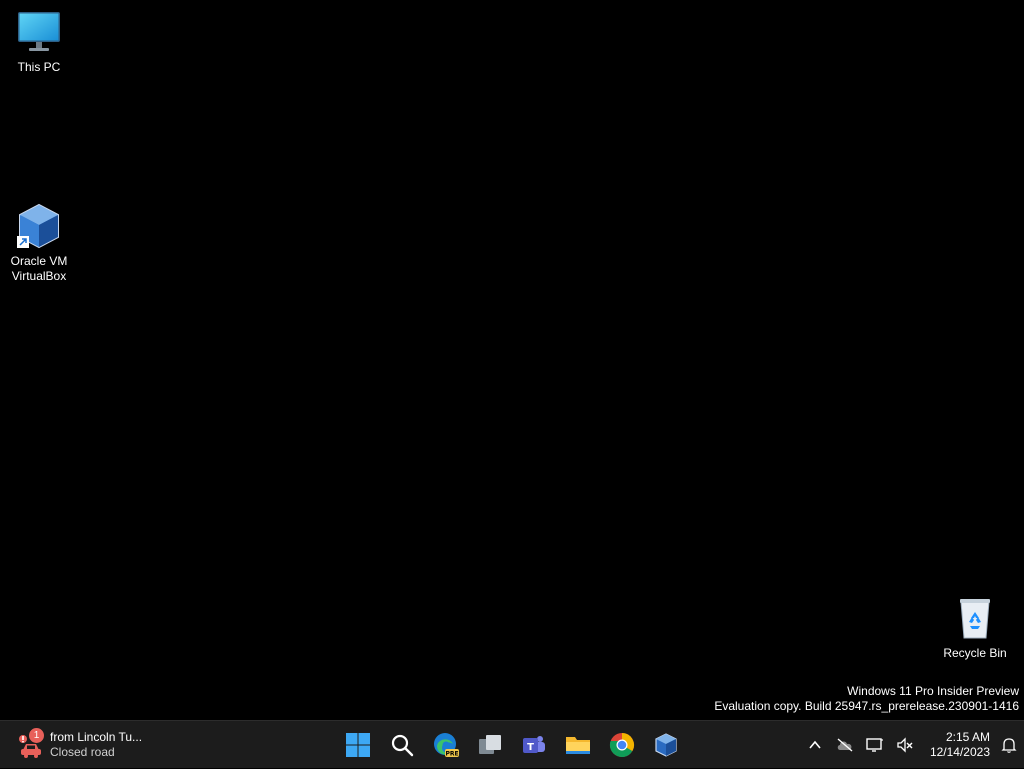 The height and width of the screenshot is (769, 1024). I want to click on taskbar-apps: PRE T, so click(512, 745).